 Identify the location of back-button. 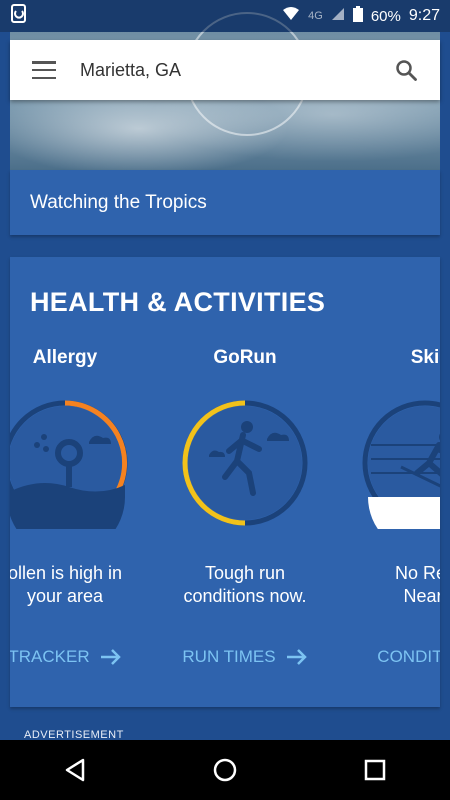
(75, 770).